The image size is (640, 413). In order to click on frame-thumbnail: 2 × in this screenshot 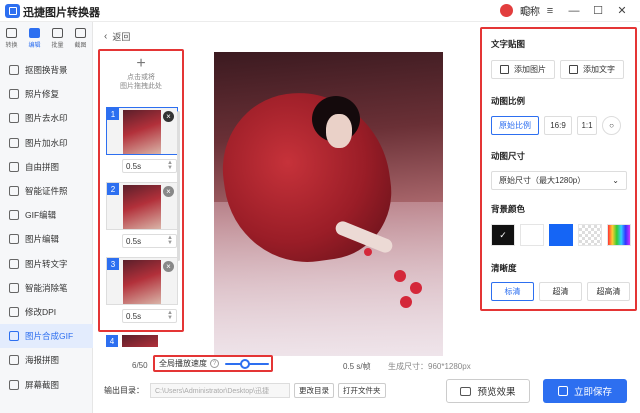, I will do `click(142, 206)`.